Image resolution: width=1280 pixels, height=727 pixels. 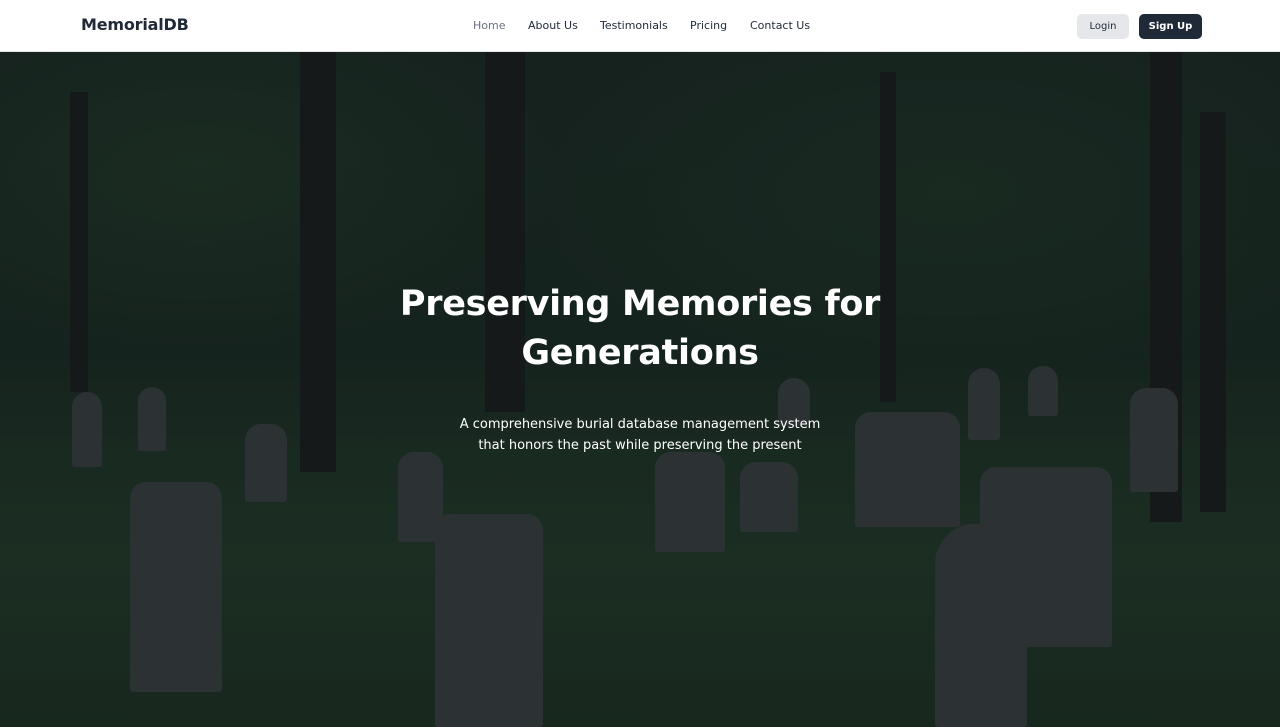 What do you see at coordinates (1103, 26) in the screenshot?
I see `login-button: Login` at bounding box center [1103, 26].